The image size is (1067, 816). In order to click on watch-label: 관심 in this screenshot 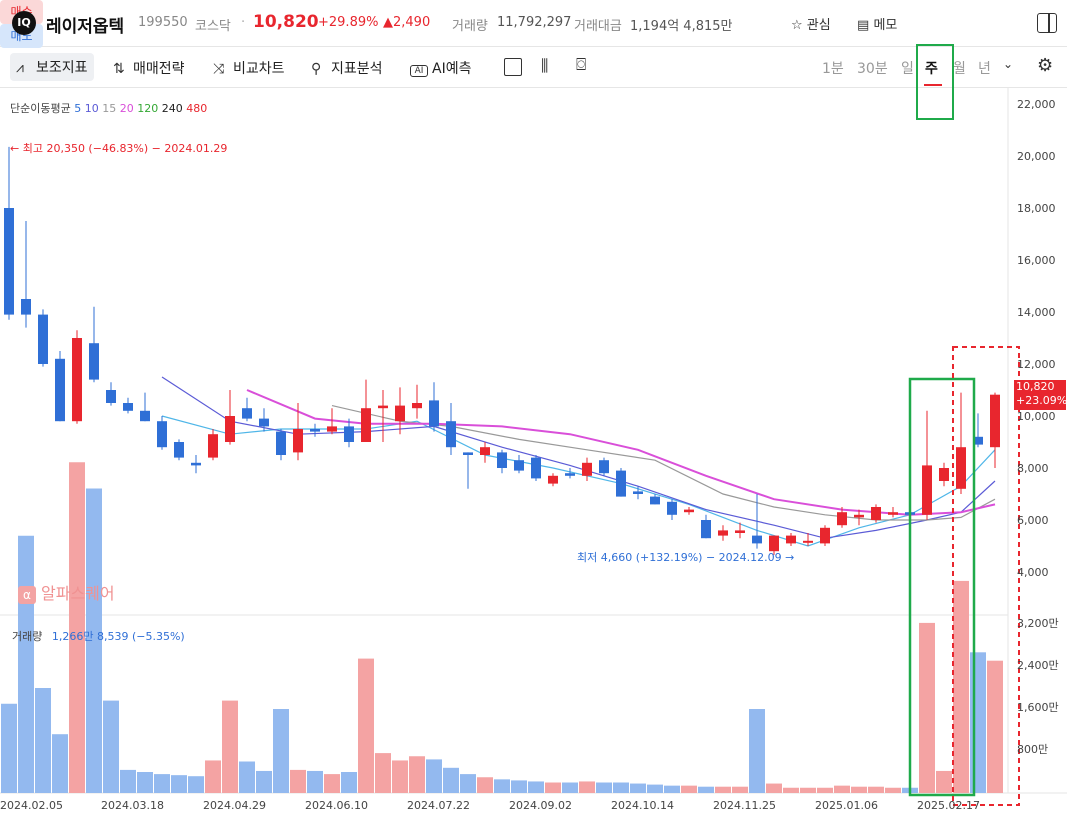, I will do `click(818, 25)`.